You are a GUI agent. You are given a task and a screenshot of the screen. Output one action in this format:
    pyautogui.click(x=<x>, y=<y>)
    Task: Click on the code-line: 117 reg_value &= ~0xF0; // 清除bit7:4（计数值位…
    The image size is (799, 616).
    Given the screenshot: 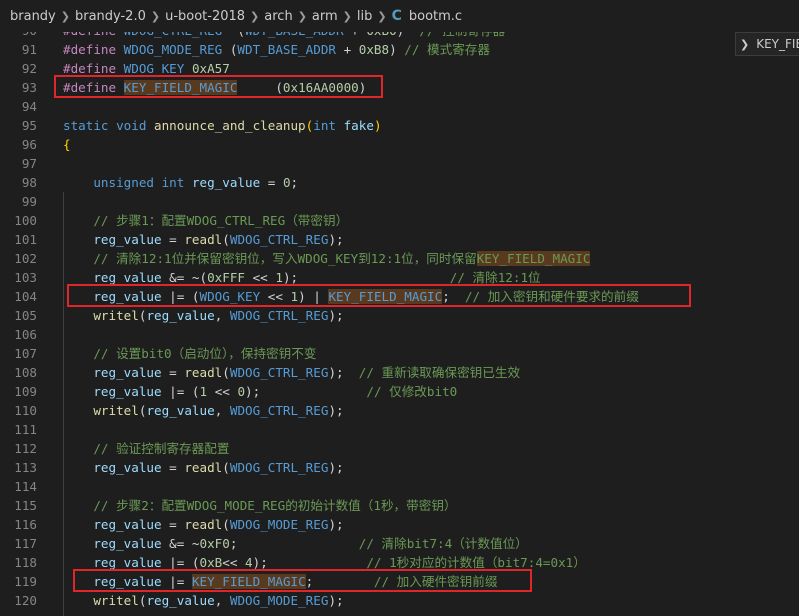 What is the action you would take?
    pyautogui.click(x=363, y=543)
    